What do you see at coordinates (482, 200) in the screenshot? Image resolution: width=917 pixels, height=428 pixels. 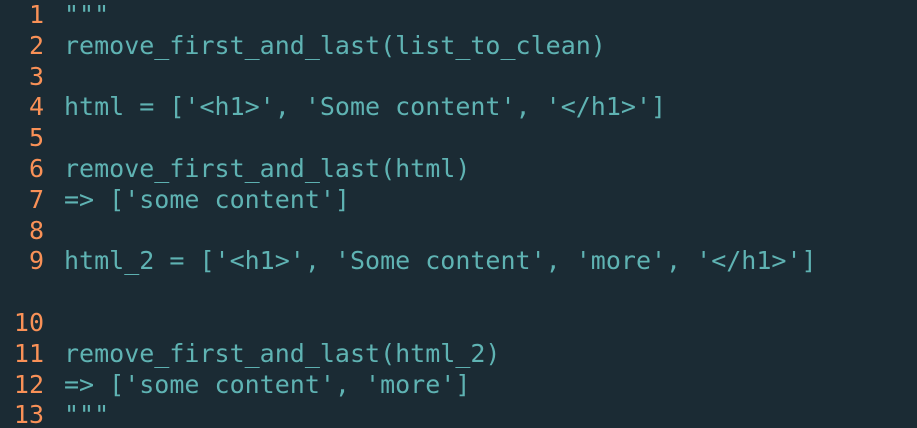 I see `code-text: => ['some content']` at bounding box center [482, 200].